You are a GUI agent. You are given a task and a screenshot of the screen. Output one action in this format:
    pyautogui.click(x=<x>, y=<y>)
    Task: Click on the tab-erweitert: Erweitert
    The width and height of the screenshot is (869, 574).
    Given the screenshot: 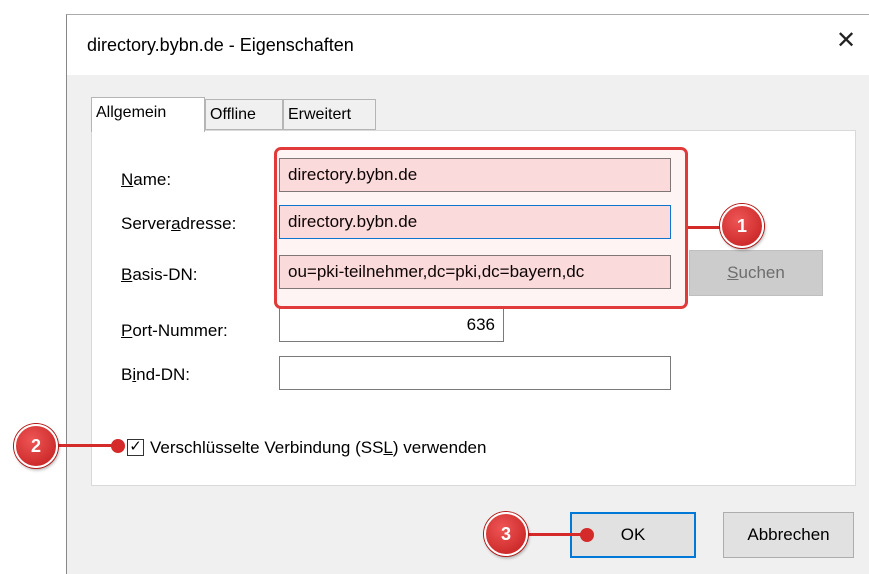 What is the action you would take?
    pyautogui.click(x=329, y=114)
    